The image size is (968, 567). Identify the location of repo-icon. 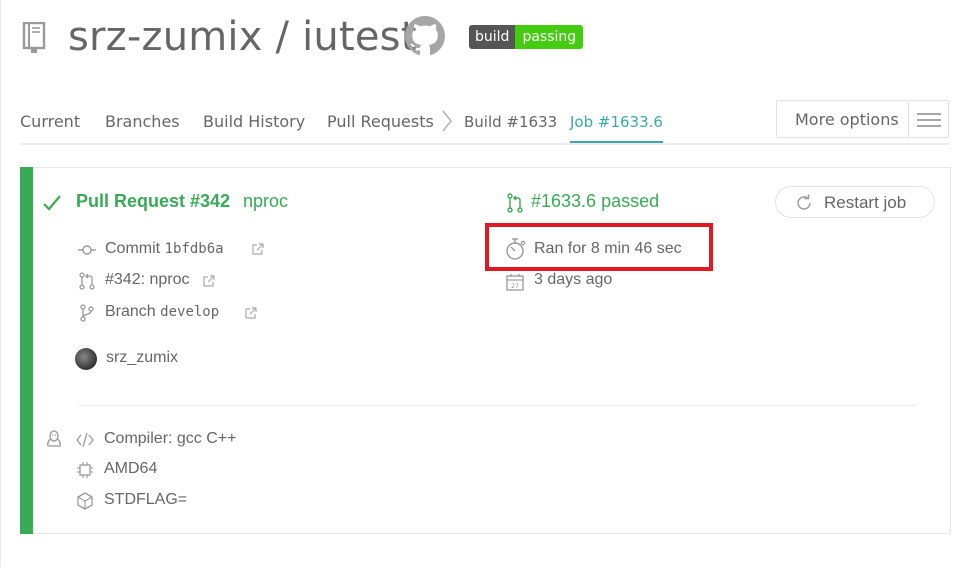
(34, 37).